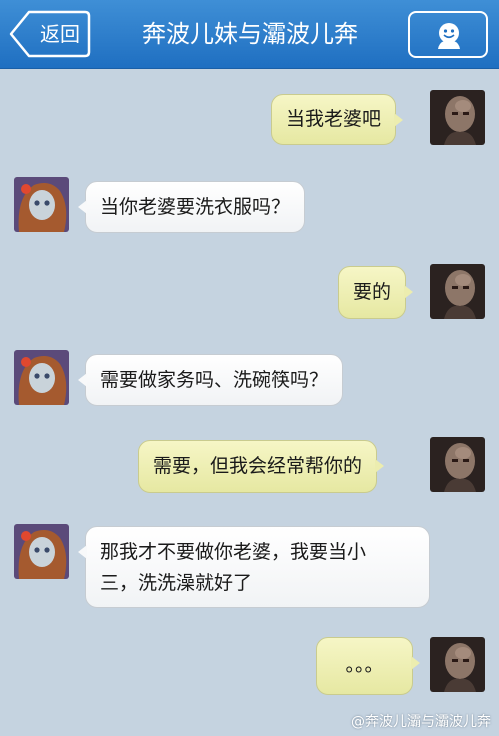 This screenshot has height=736, width=499. What do you see at coordinates (214, 380) in the screenshot?
I see `message-text: 需要做家务吗、洗碗筷吗？` at bounding box center [214, 380].